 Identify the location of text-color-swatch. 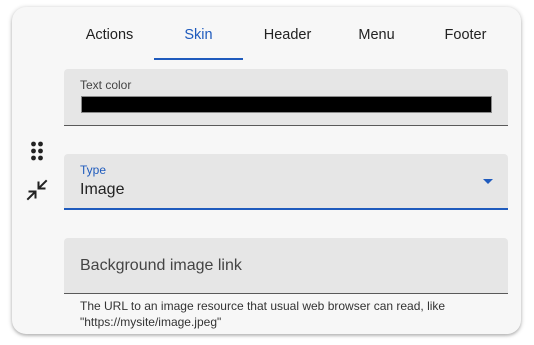
(286, 104).